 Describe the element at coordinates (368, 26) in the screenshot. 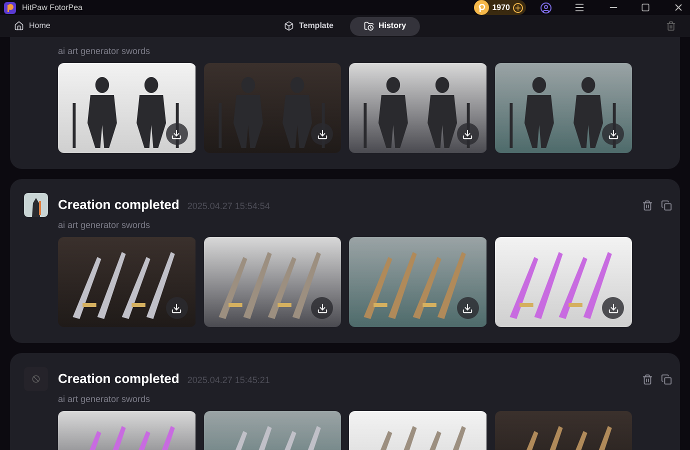

I see `folder-icon` at that location.